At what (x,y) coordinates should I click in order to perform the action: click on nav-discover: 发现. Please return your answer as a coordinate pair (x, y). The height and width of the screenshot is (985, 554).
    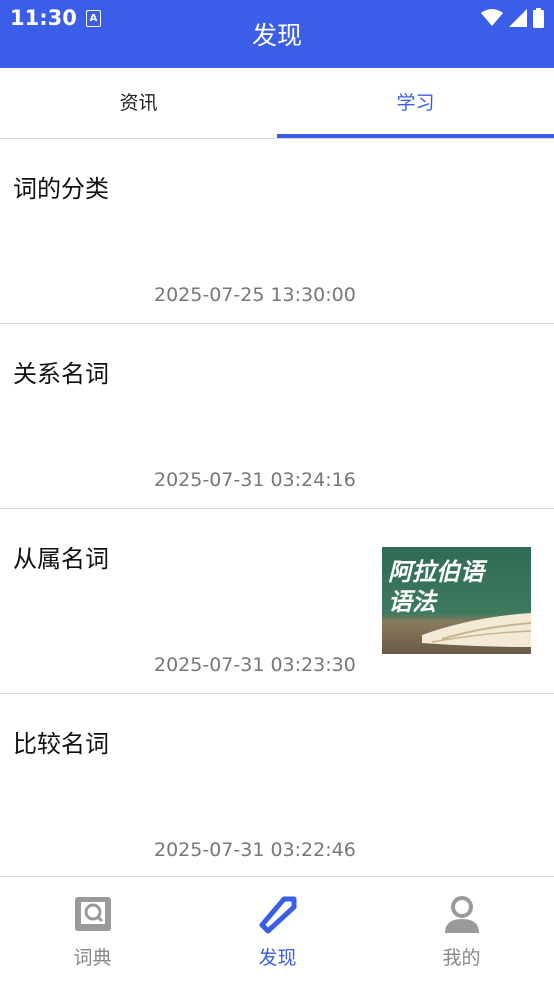
    Looking at the image, I should click on (277, 931).